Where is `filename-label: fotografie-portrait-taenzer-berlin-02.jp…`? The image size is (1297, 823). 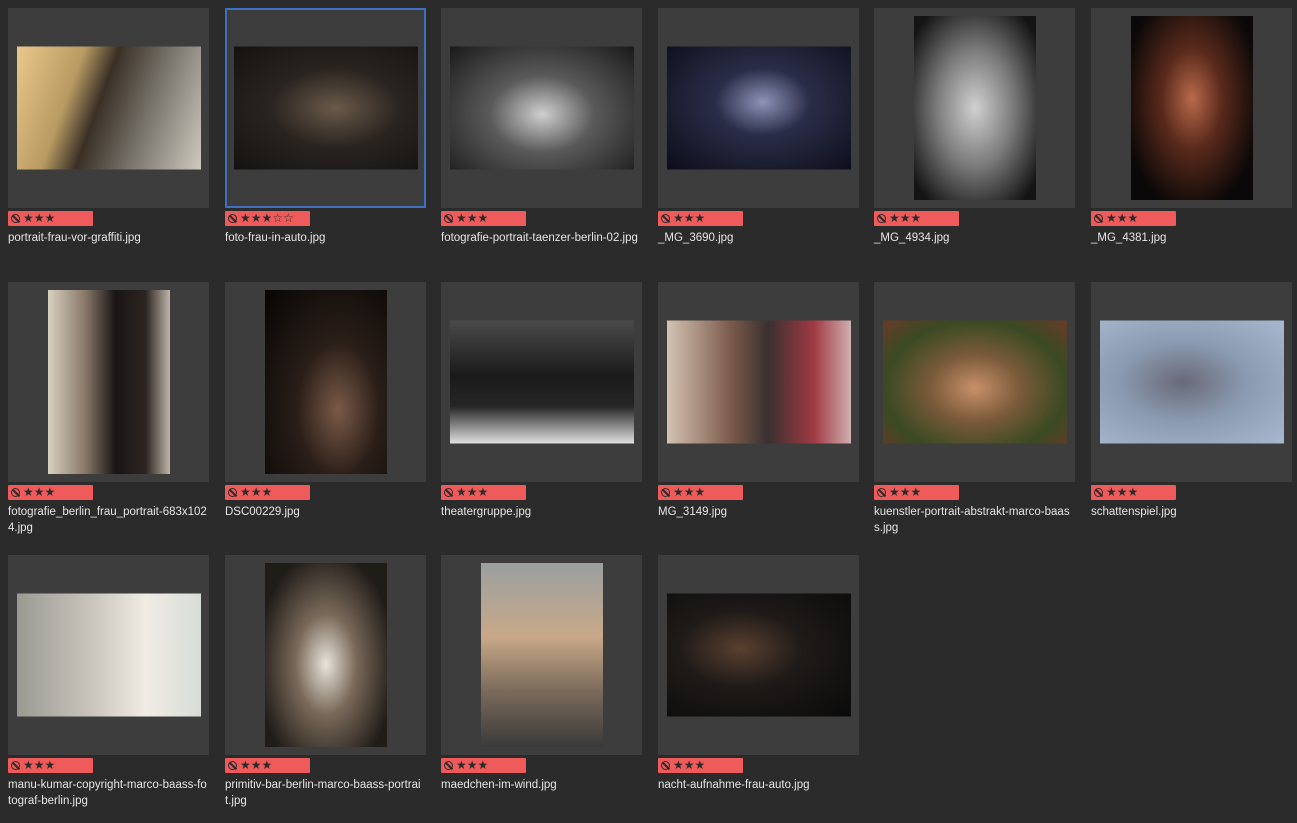 filename-label: fotografie-portrait-taenzer-berlin-02.jp… is located at coordinates (541, 238).